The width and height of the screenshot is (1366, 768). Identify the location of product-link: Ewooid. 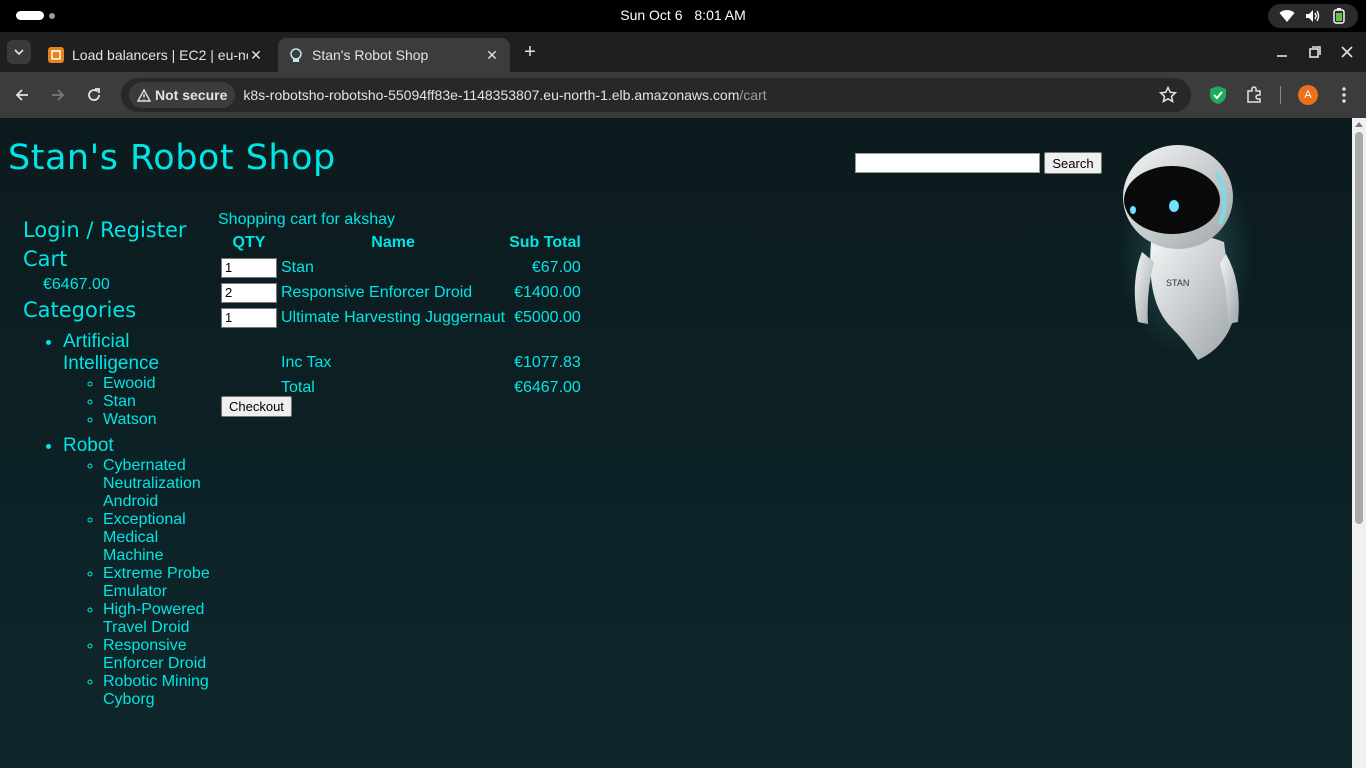
(158, 384).